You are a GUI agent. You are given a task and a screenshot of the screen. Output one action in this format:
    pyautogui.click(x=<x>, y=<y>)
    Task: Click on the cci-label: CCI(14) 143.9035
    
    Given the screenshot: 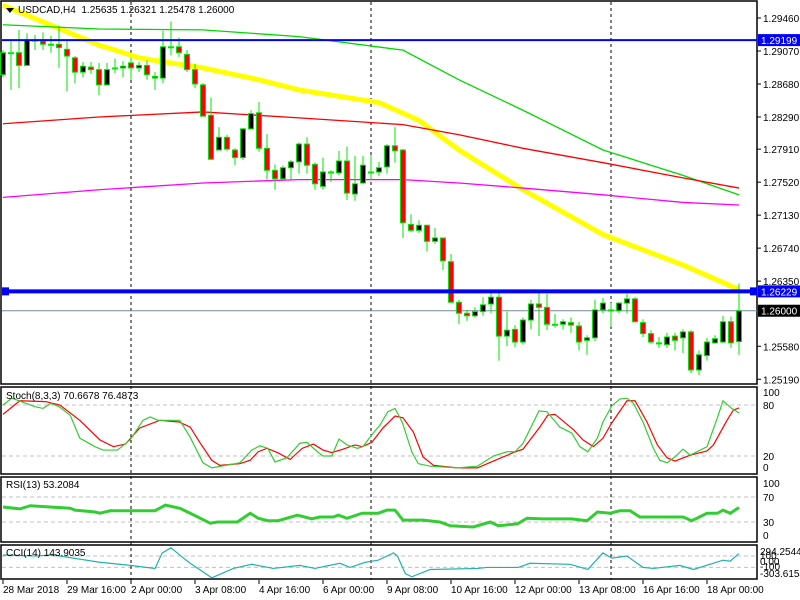 What is the action you would take?
    pyautogui.click(x=46, y=553)
    